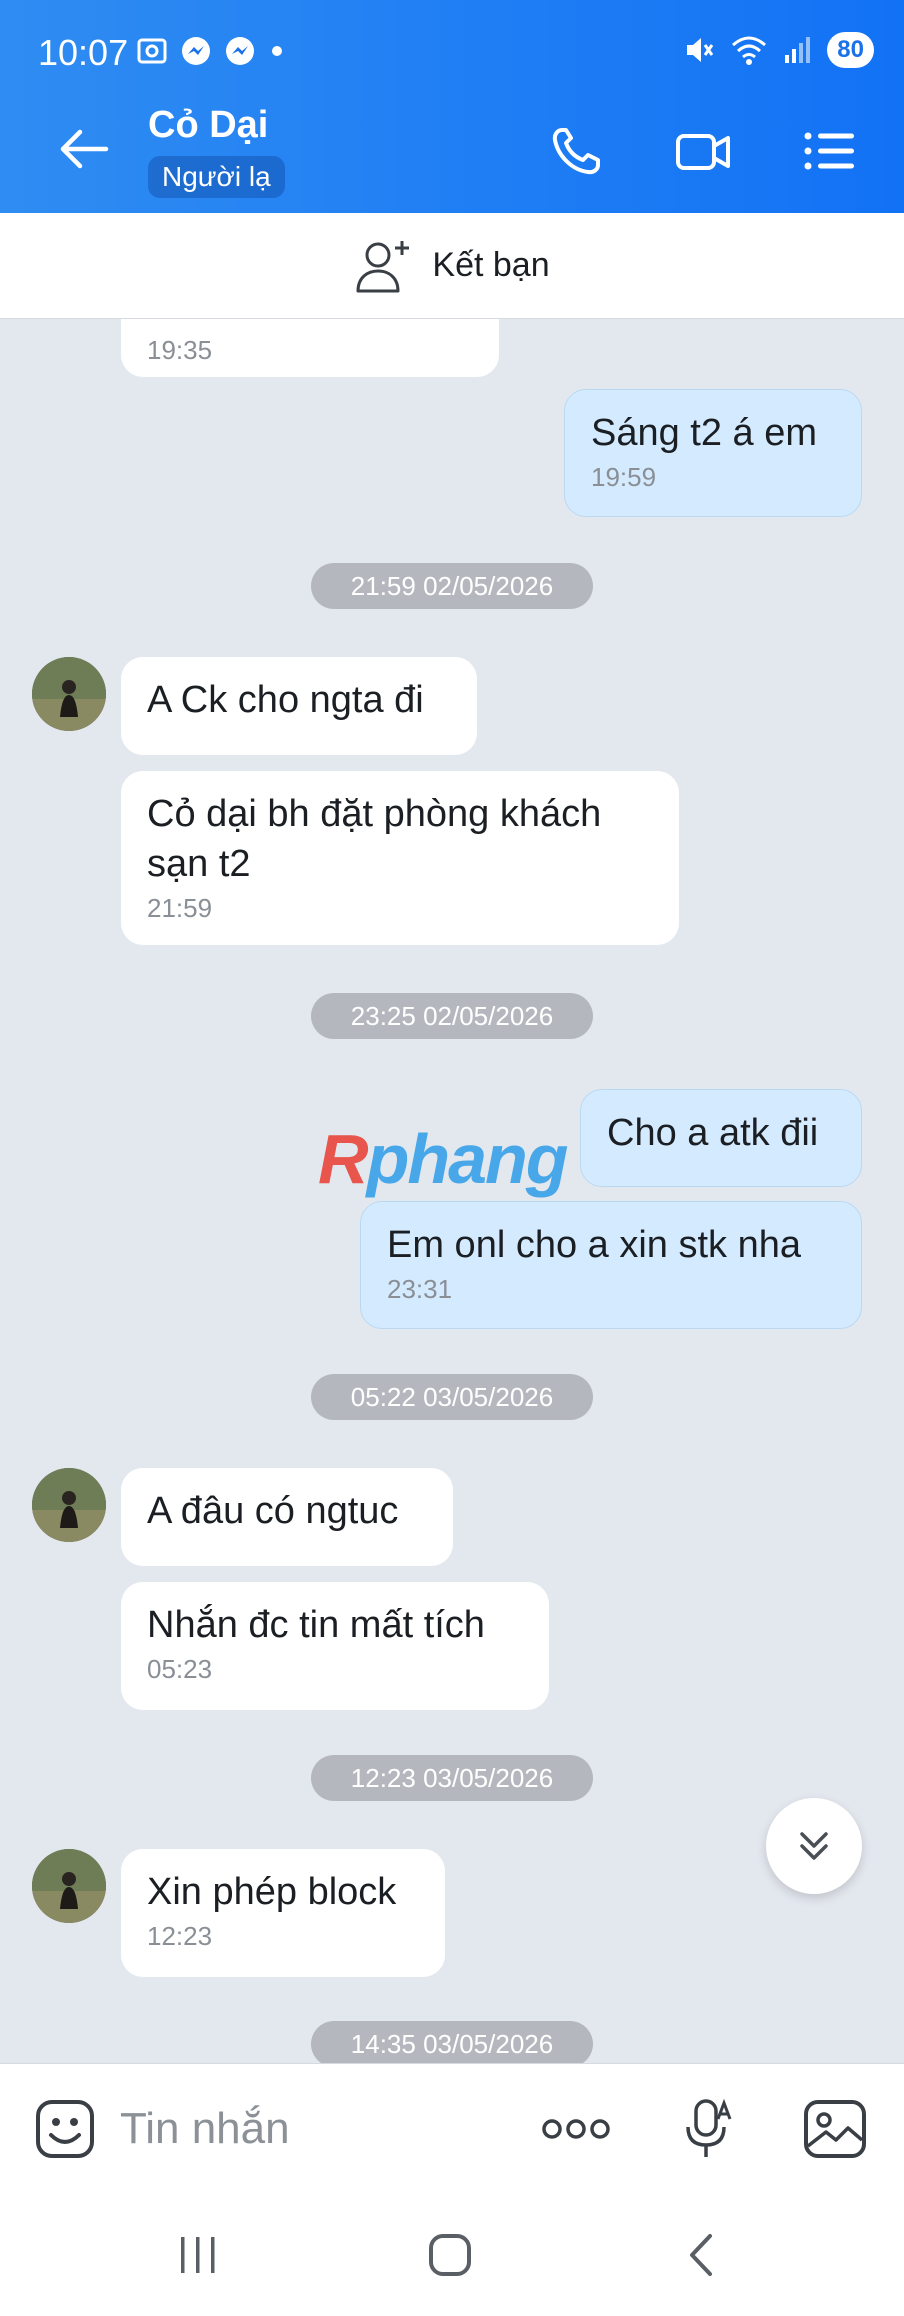 The image size is (904, 2316). Describe the element at coordinates (216, 177) in the screenshot. I see `stranger-badge: Người lạ` at that location.